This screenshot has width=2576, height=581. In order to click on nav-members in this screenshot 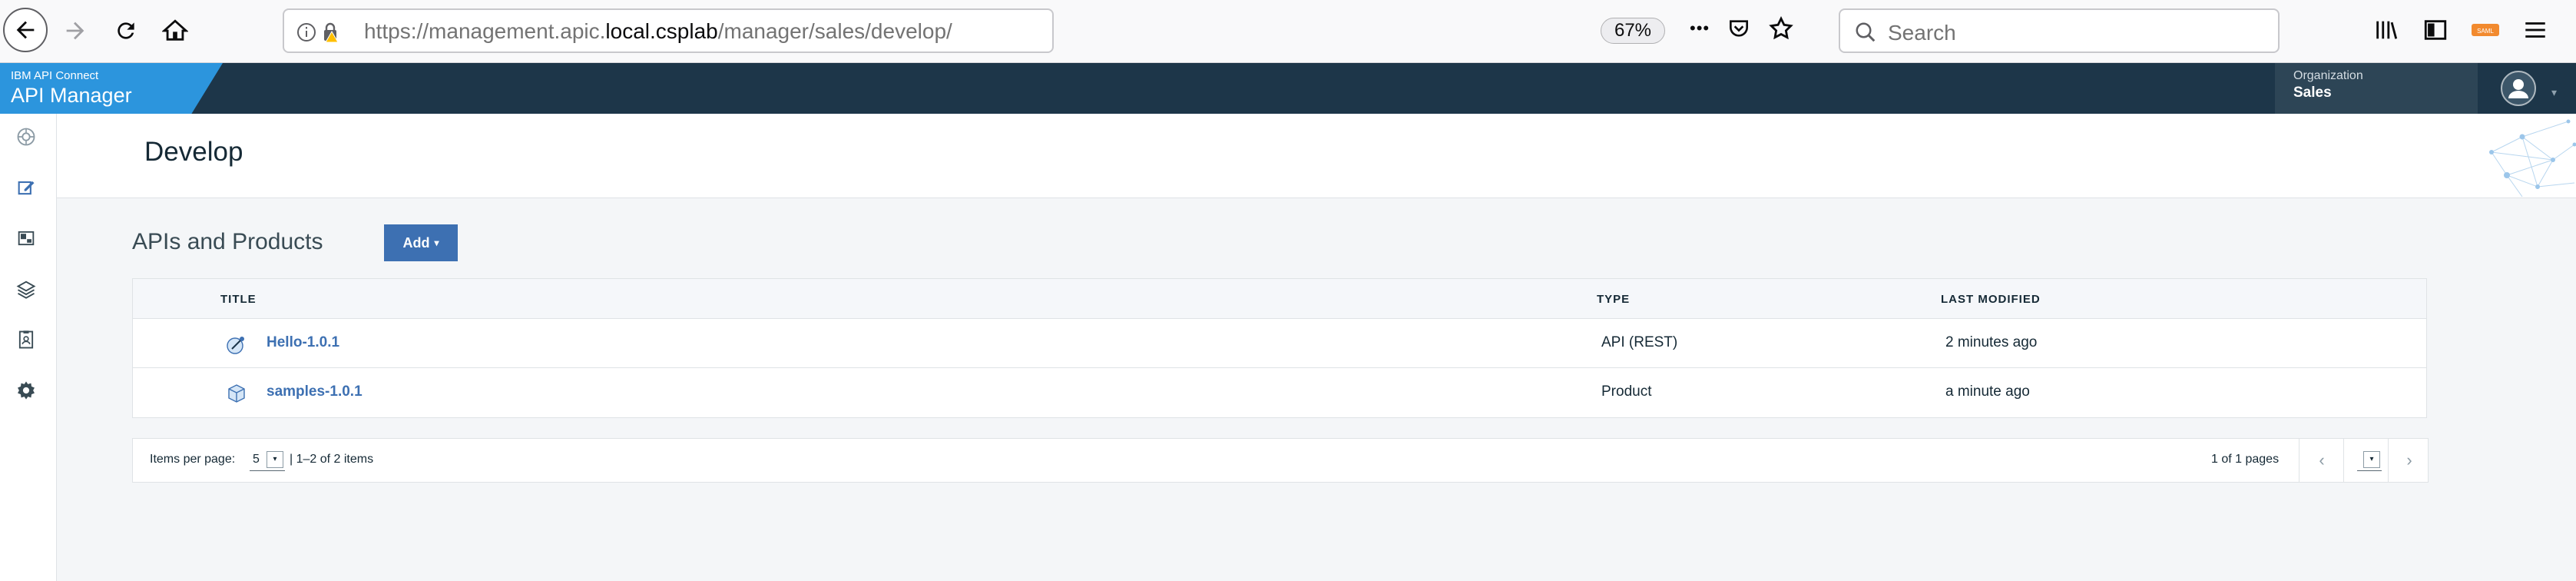, I will do `click(26, 339)`.